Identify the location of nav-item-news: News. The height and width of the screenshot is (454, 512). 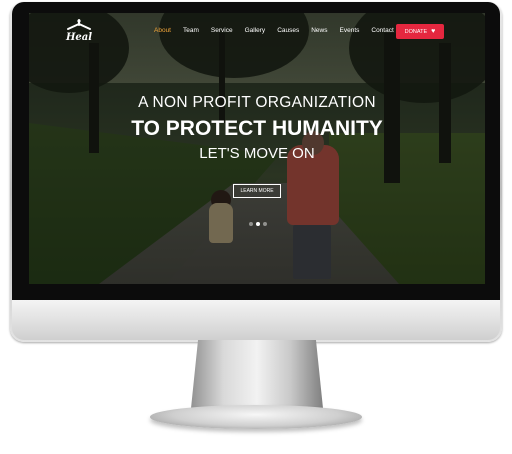
(319, 30).